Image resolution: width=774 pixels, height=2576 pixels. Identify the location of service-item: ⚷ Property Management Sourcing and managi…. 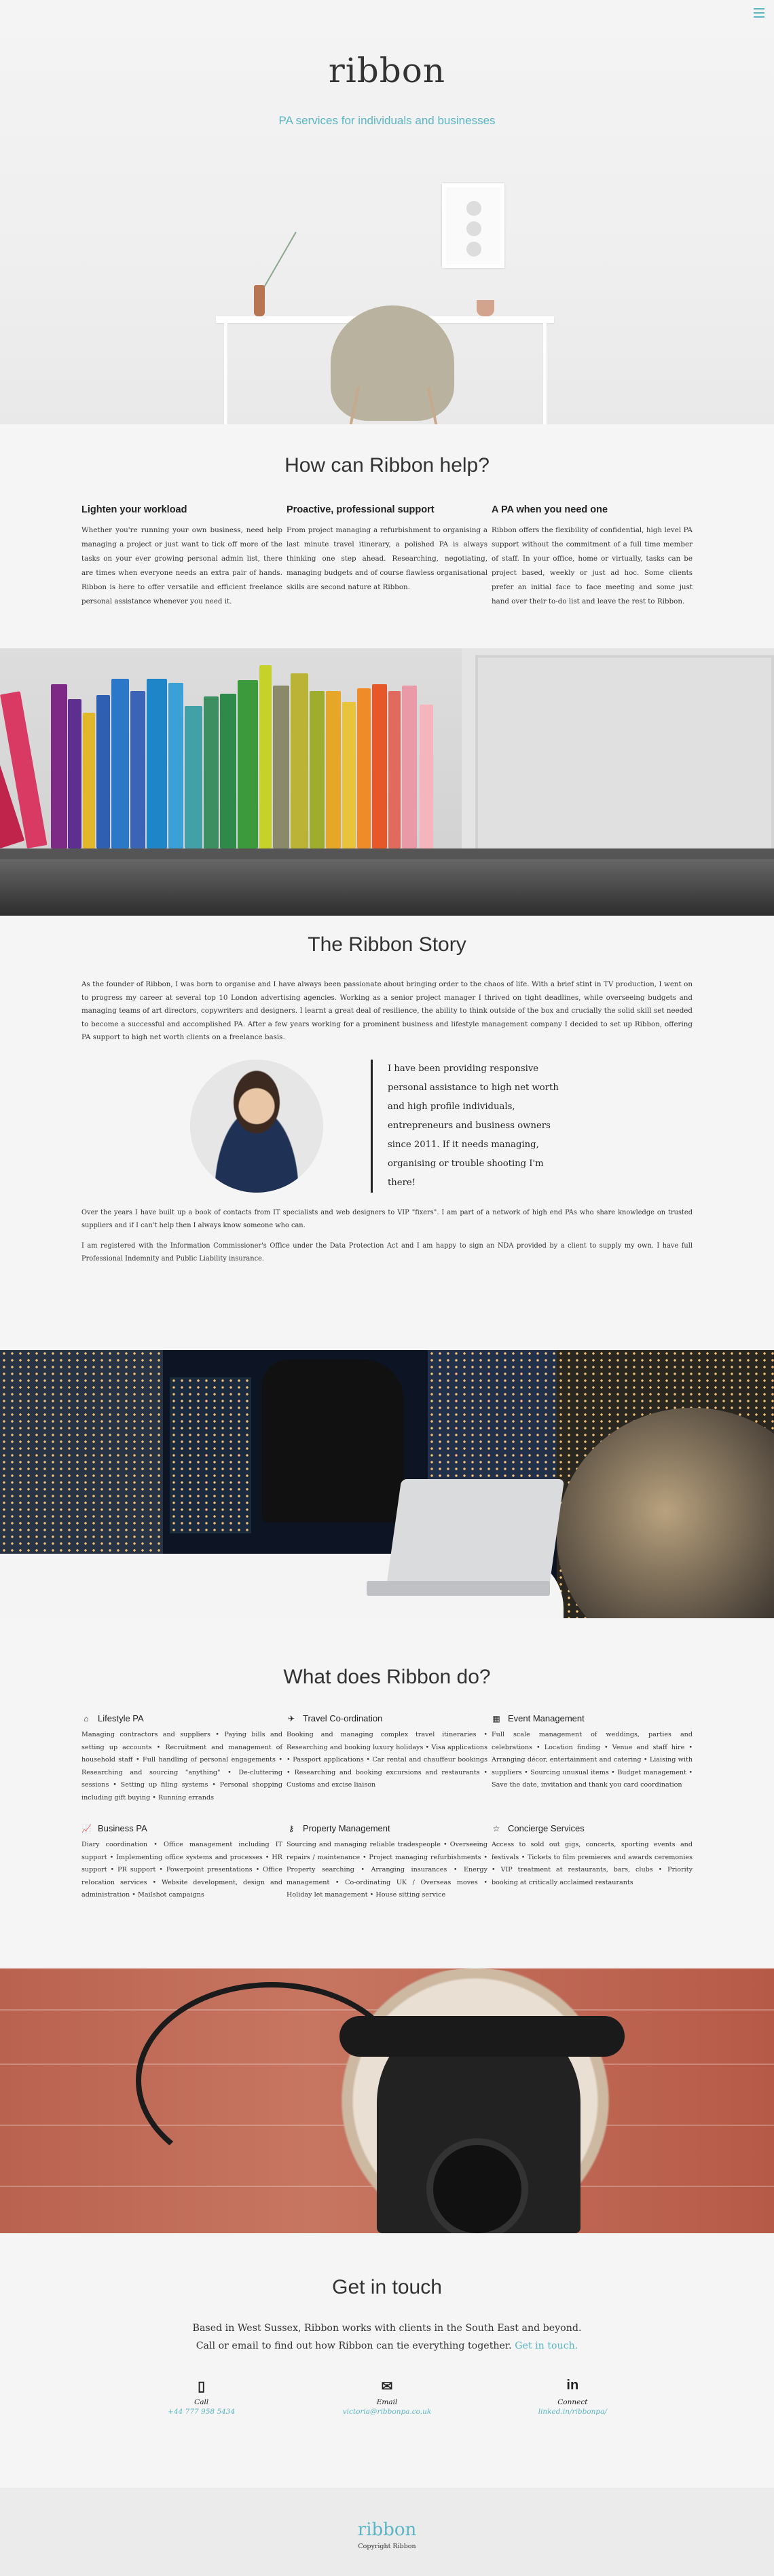
(387, 1863).